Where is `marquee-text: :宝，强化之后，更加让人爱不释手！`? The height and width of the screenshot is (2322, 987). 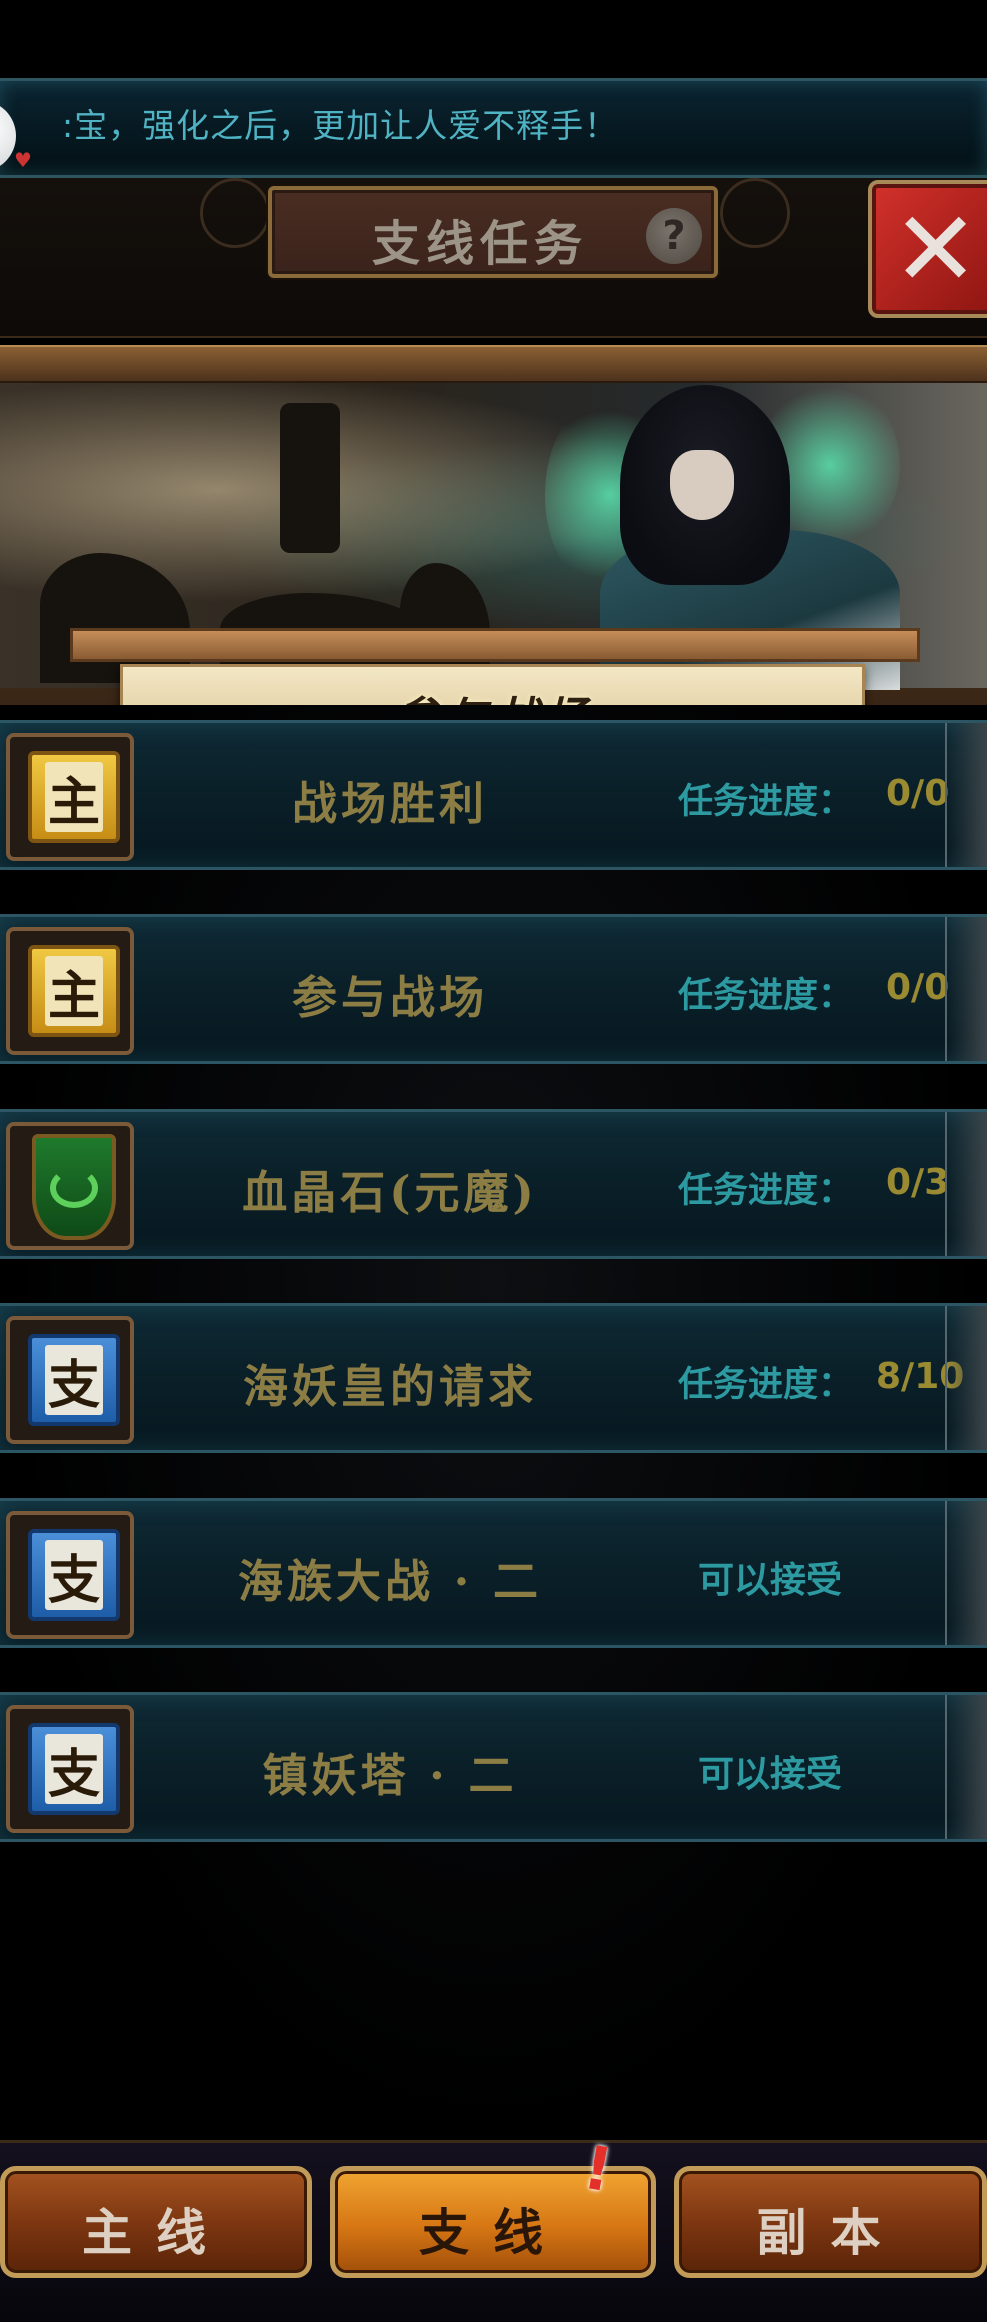 marquee-text: :宝，强化之后，更加让人爱不释手！ is located at coordinates (340, 125).